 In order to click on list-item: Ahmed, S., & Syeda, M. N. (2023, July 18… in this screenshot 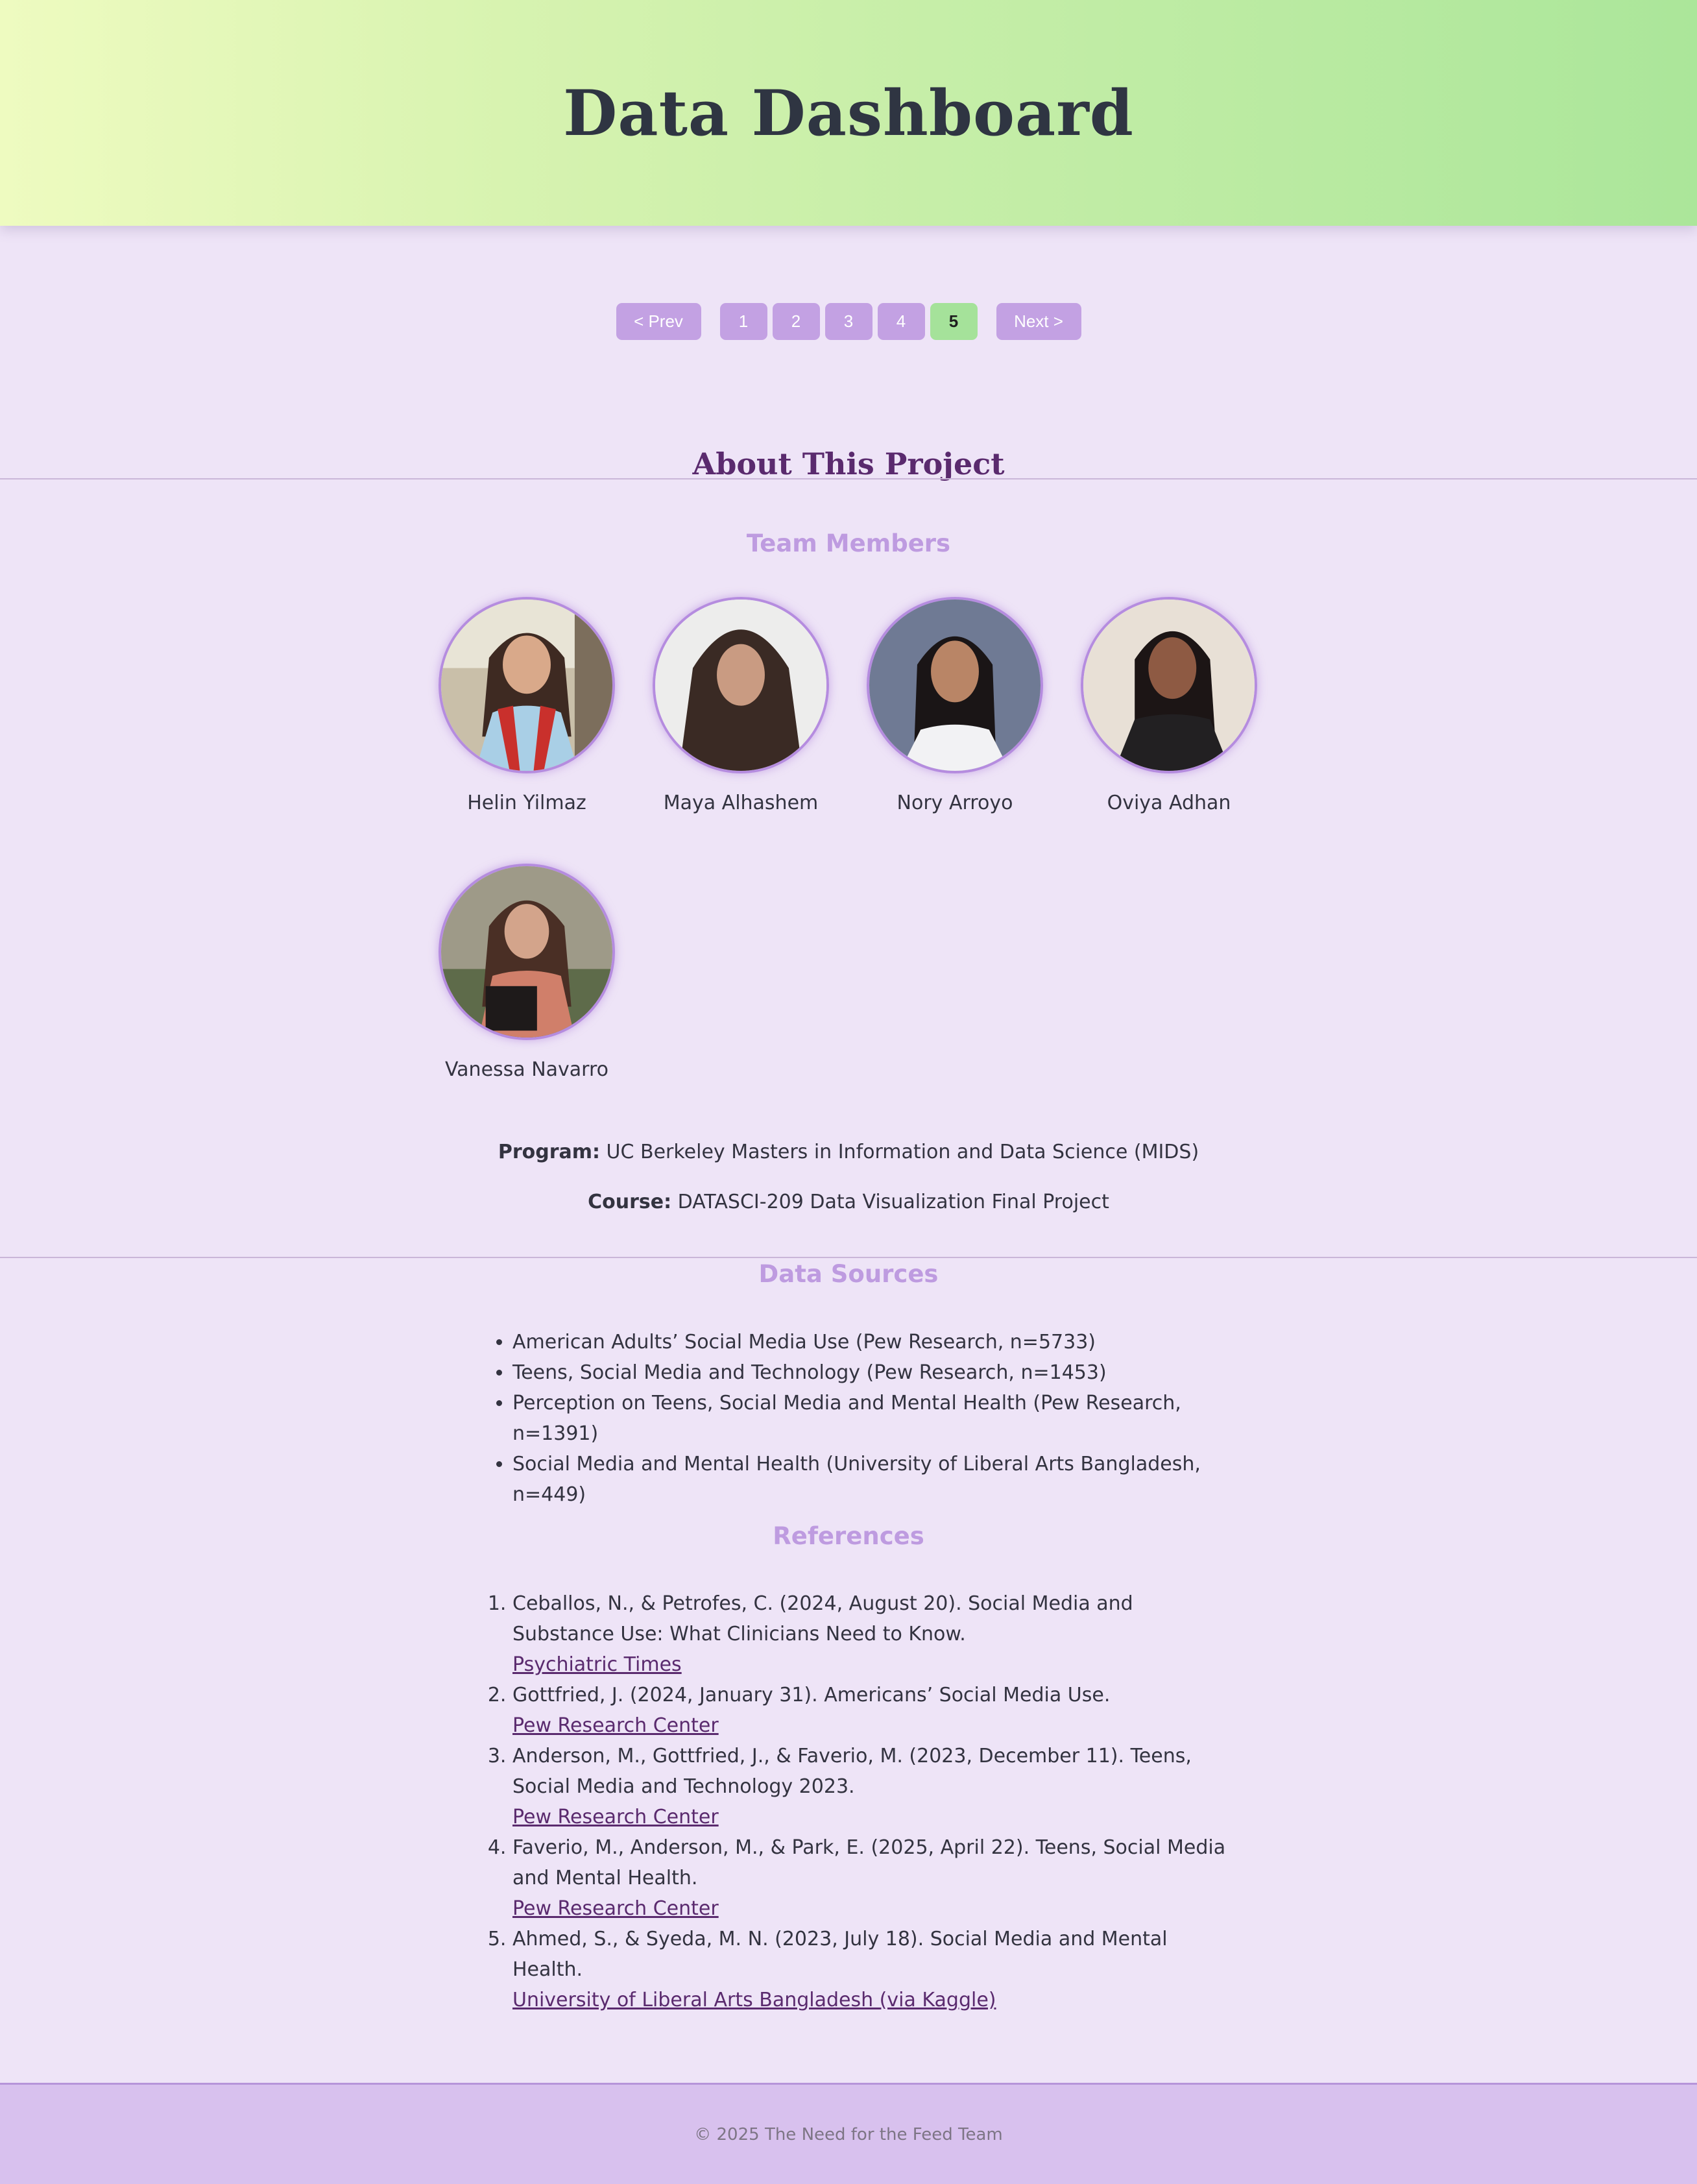, I will do `click(869, 1969)`.